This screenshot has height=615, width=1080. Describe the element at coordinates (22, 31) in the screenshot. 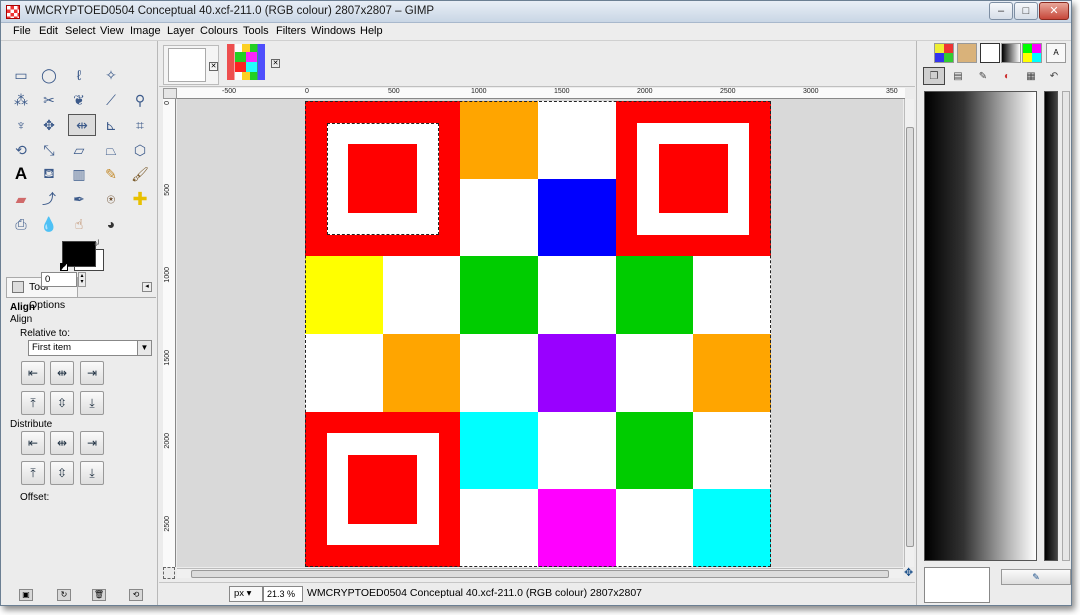

I see `menu-file: File` at that location.